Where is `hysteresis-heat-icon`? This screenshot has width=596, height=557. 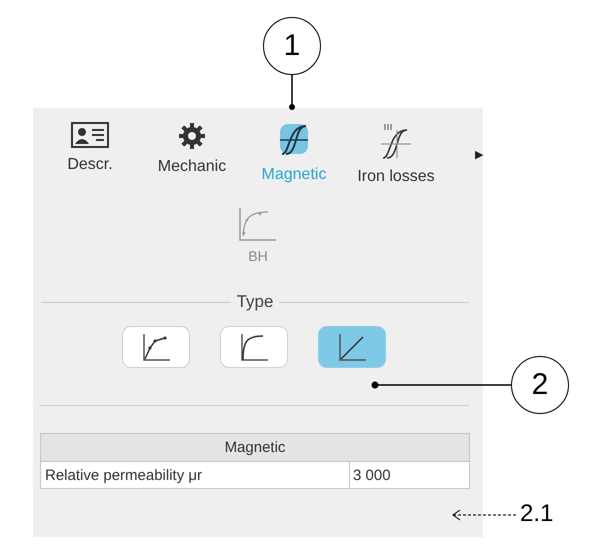 hysteresis-heat-icon is located at coordinates (396, 141).